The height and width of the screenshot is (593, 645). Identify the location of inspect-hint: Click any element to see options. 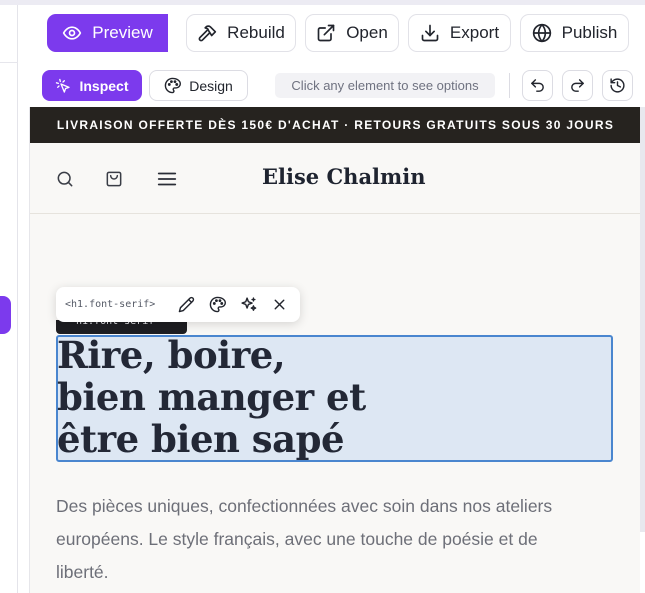
(385, 85).